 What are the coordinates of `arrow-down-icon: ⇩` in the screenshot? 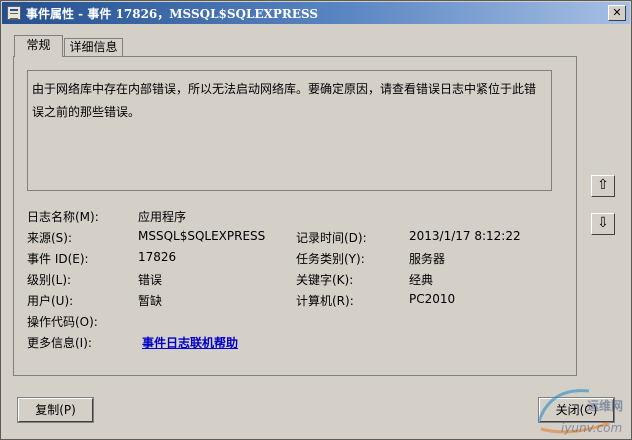 It's located at (603, 223).